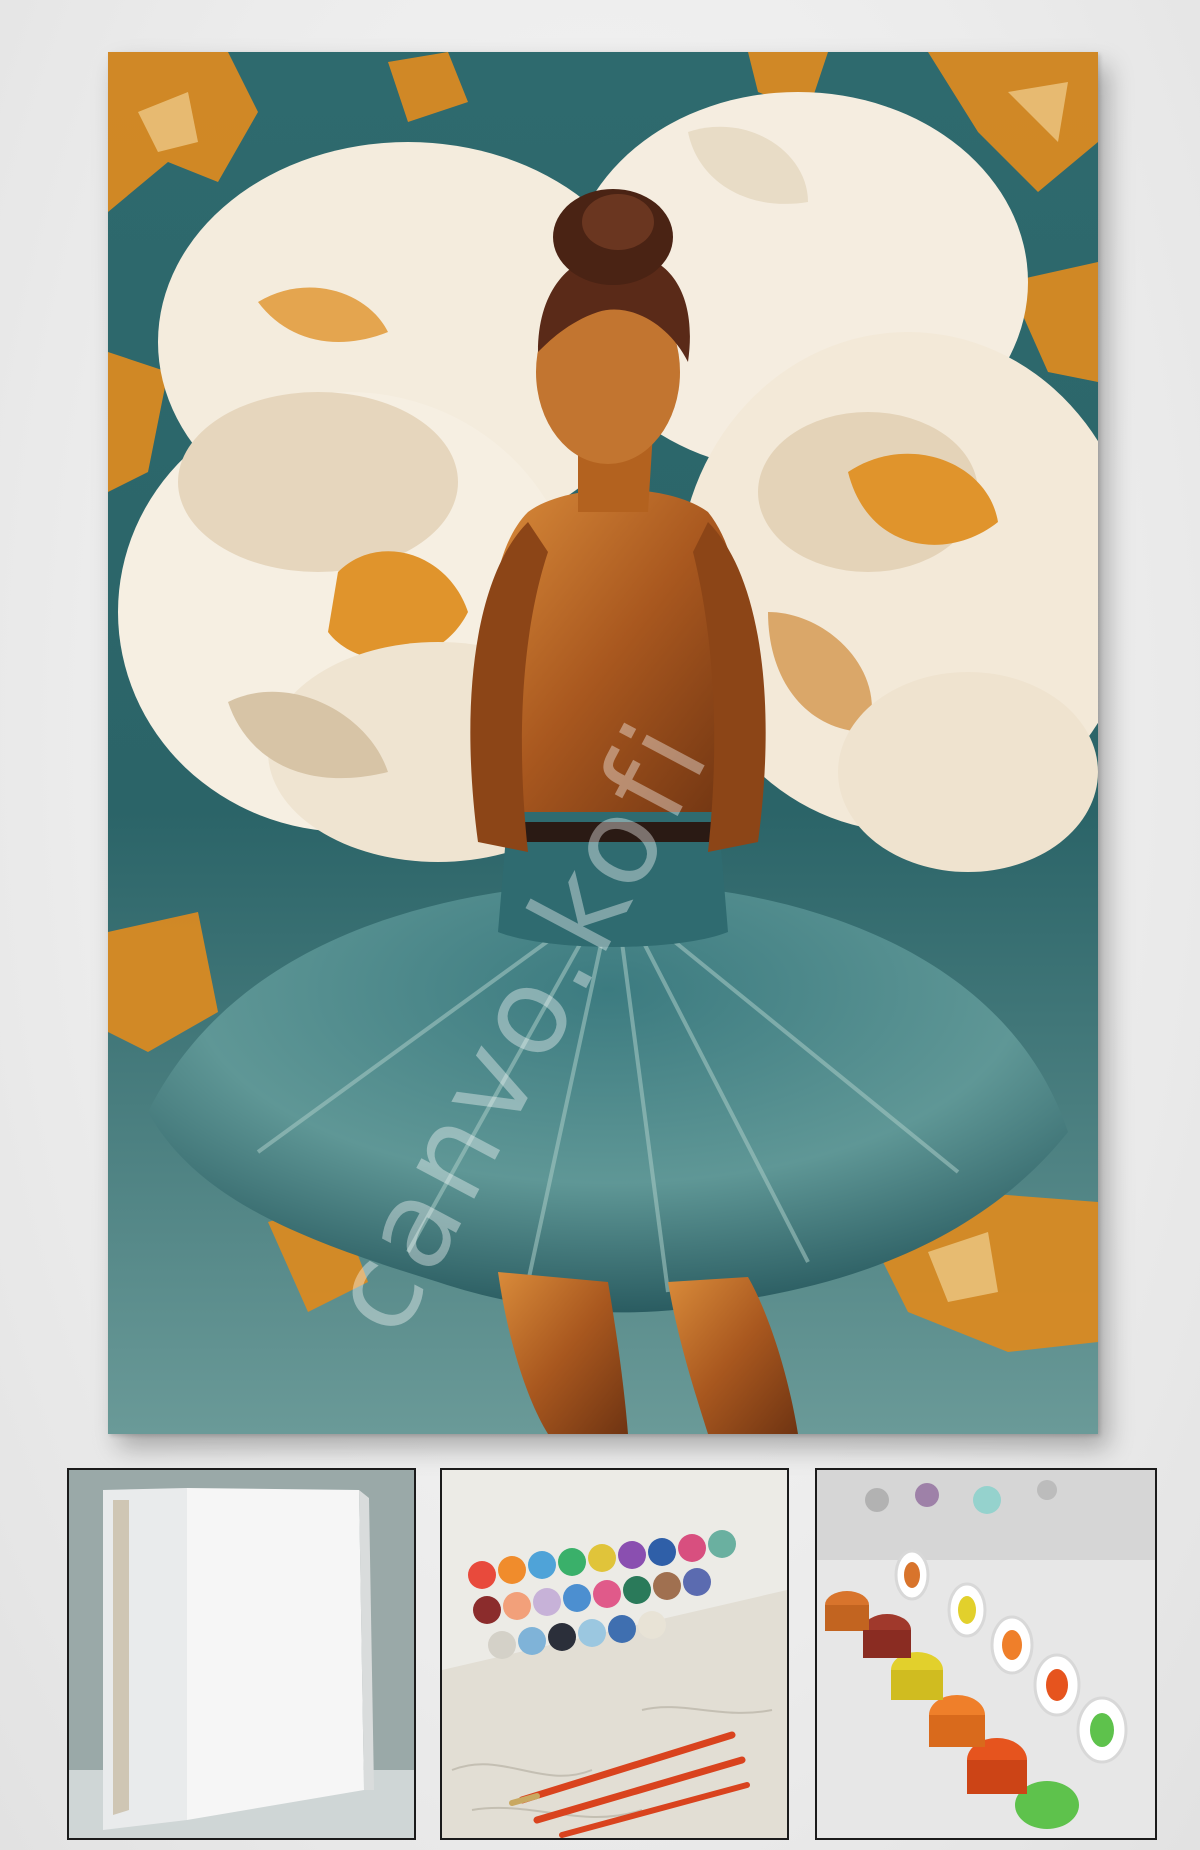  I want to click on paint-kit-image, so click(614, 1654).